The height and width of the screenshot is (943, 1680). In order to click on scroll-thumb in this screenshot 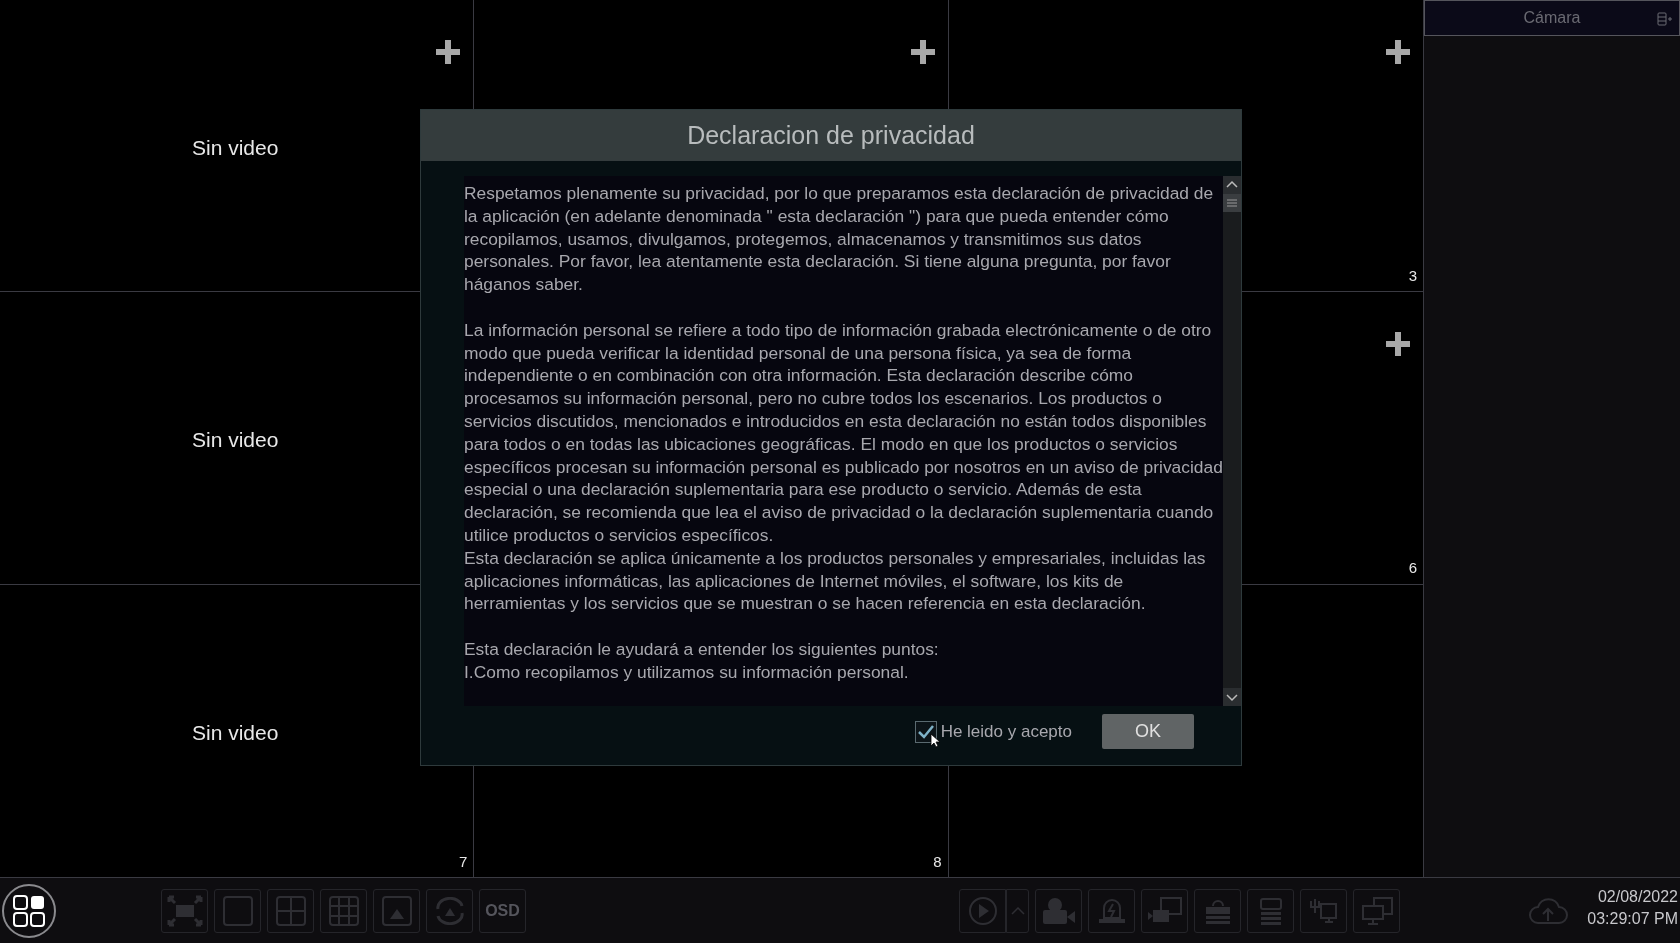, I will do `click(1232, 203)`.